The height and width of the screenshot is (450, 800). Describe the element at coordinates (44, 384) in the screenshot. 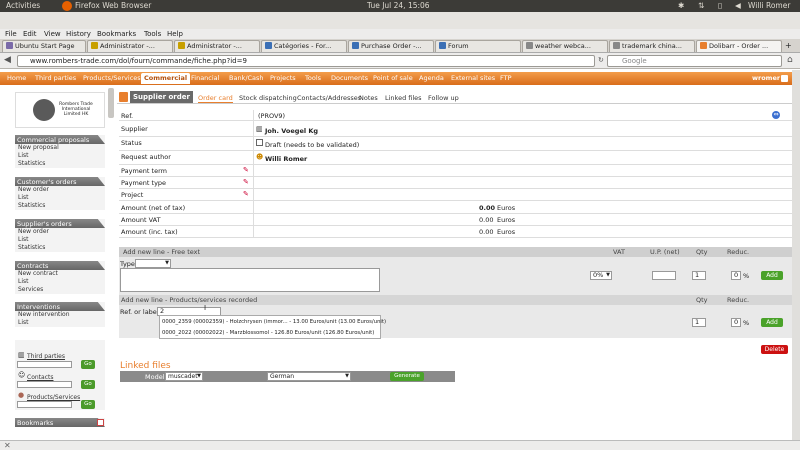

I see `search-contacts-input` at that location.